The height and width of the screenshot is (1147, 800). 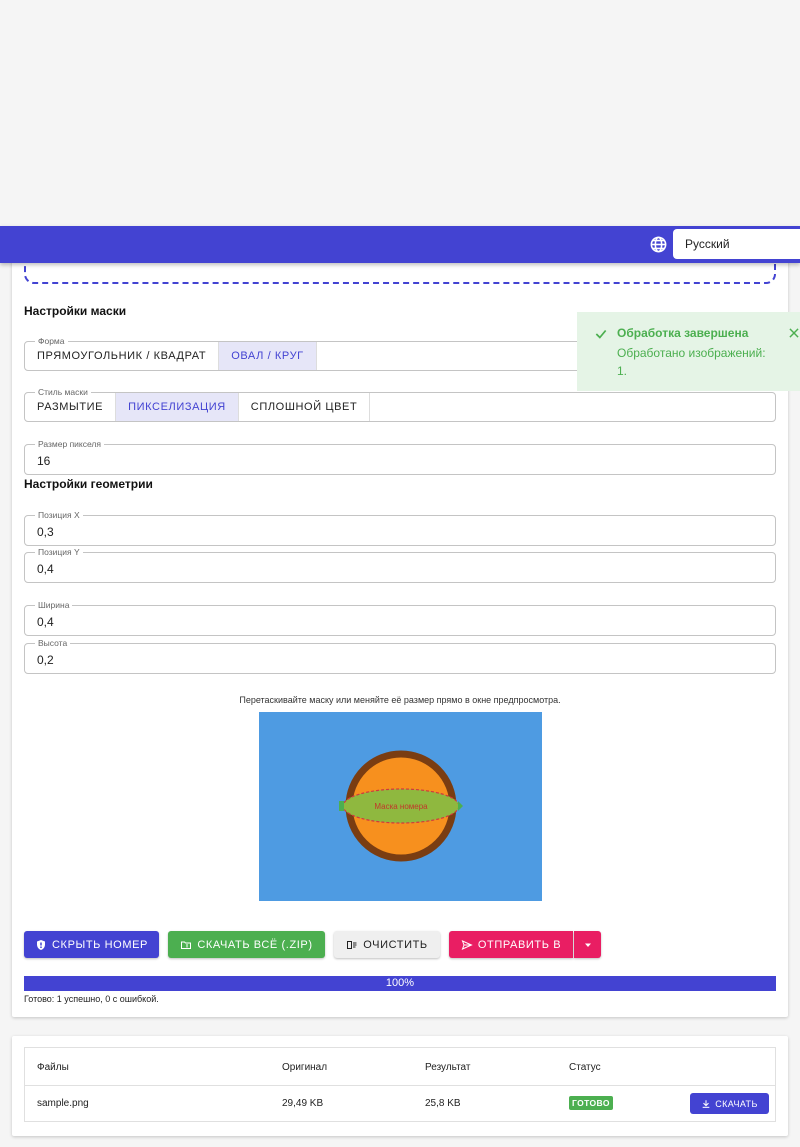 I want to click on clear-list-icon, so click(x=352, y=944).